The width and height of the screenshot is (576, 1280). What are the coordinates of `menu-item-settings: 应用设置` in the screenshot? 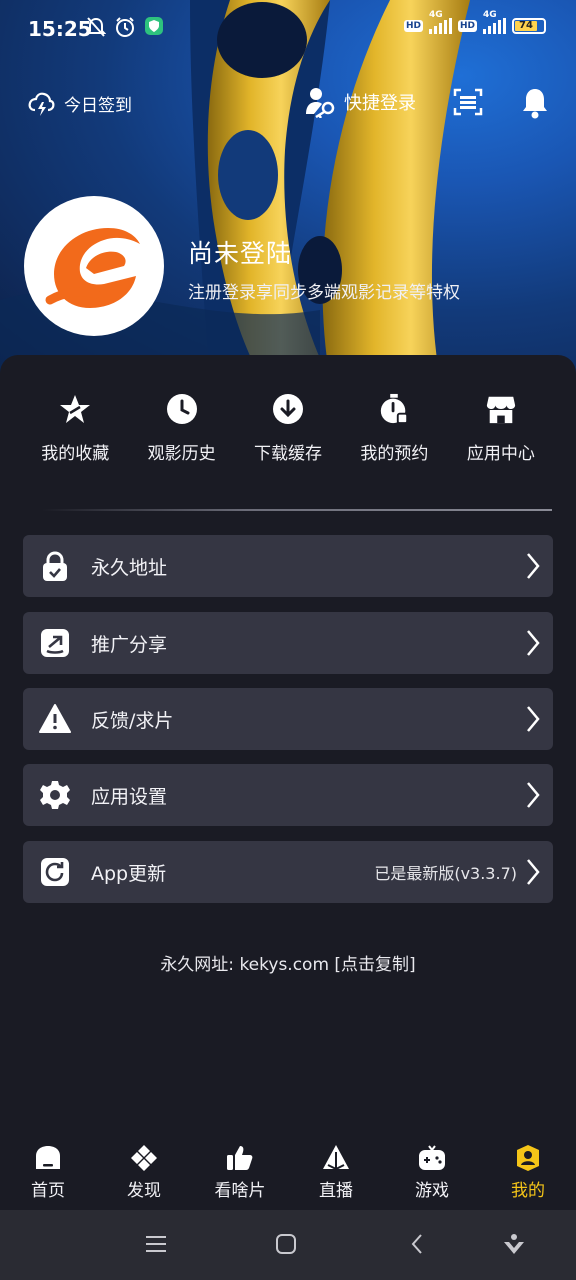 It's located at (288, 795).